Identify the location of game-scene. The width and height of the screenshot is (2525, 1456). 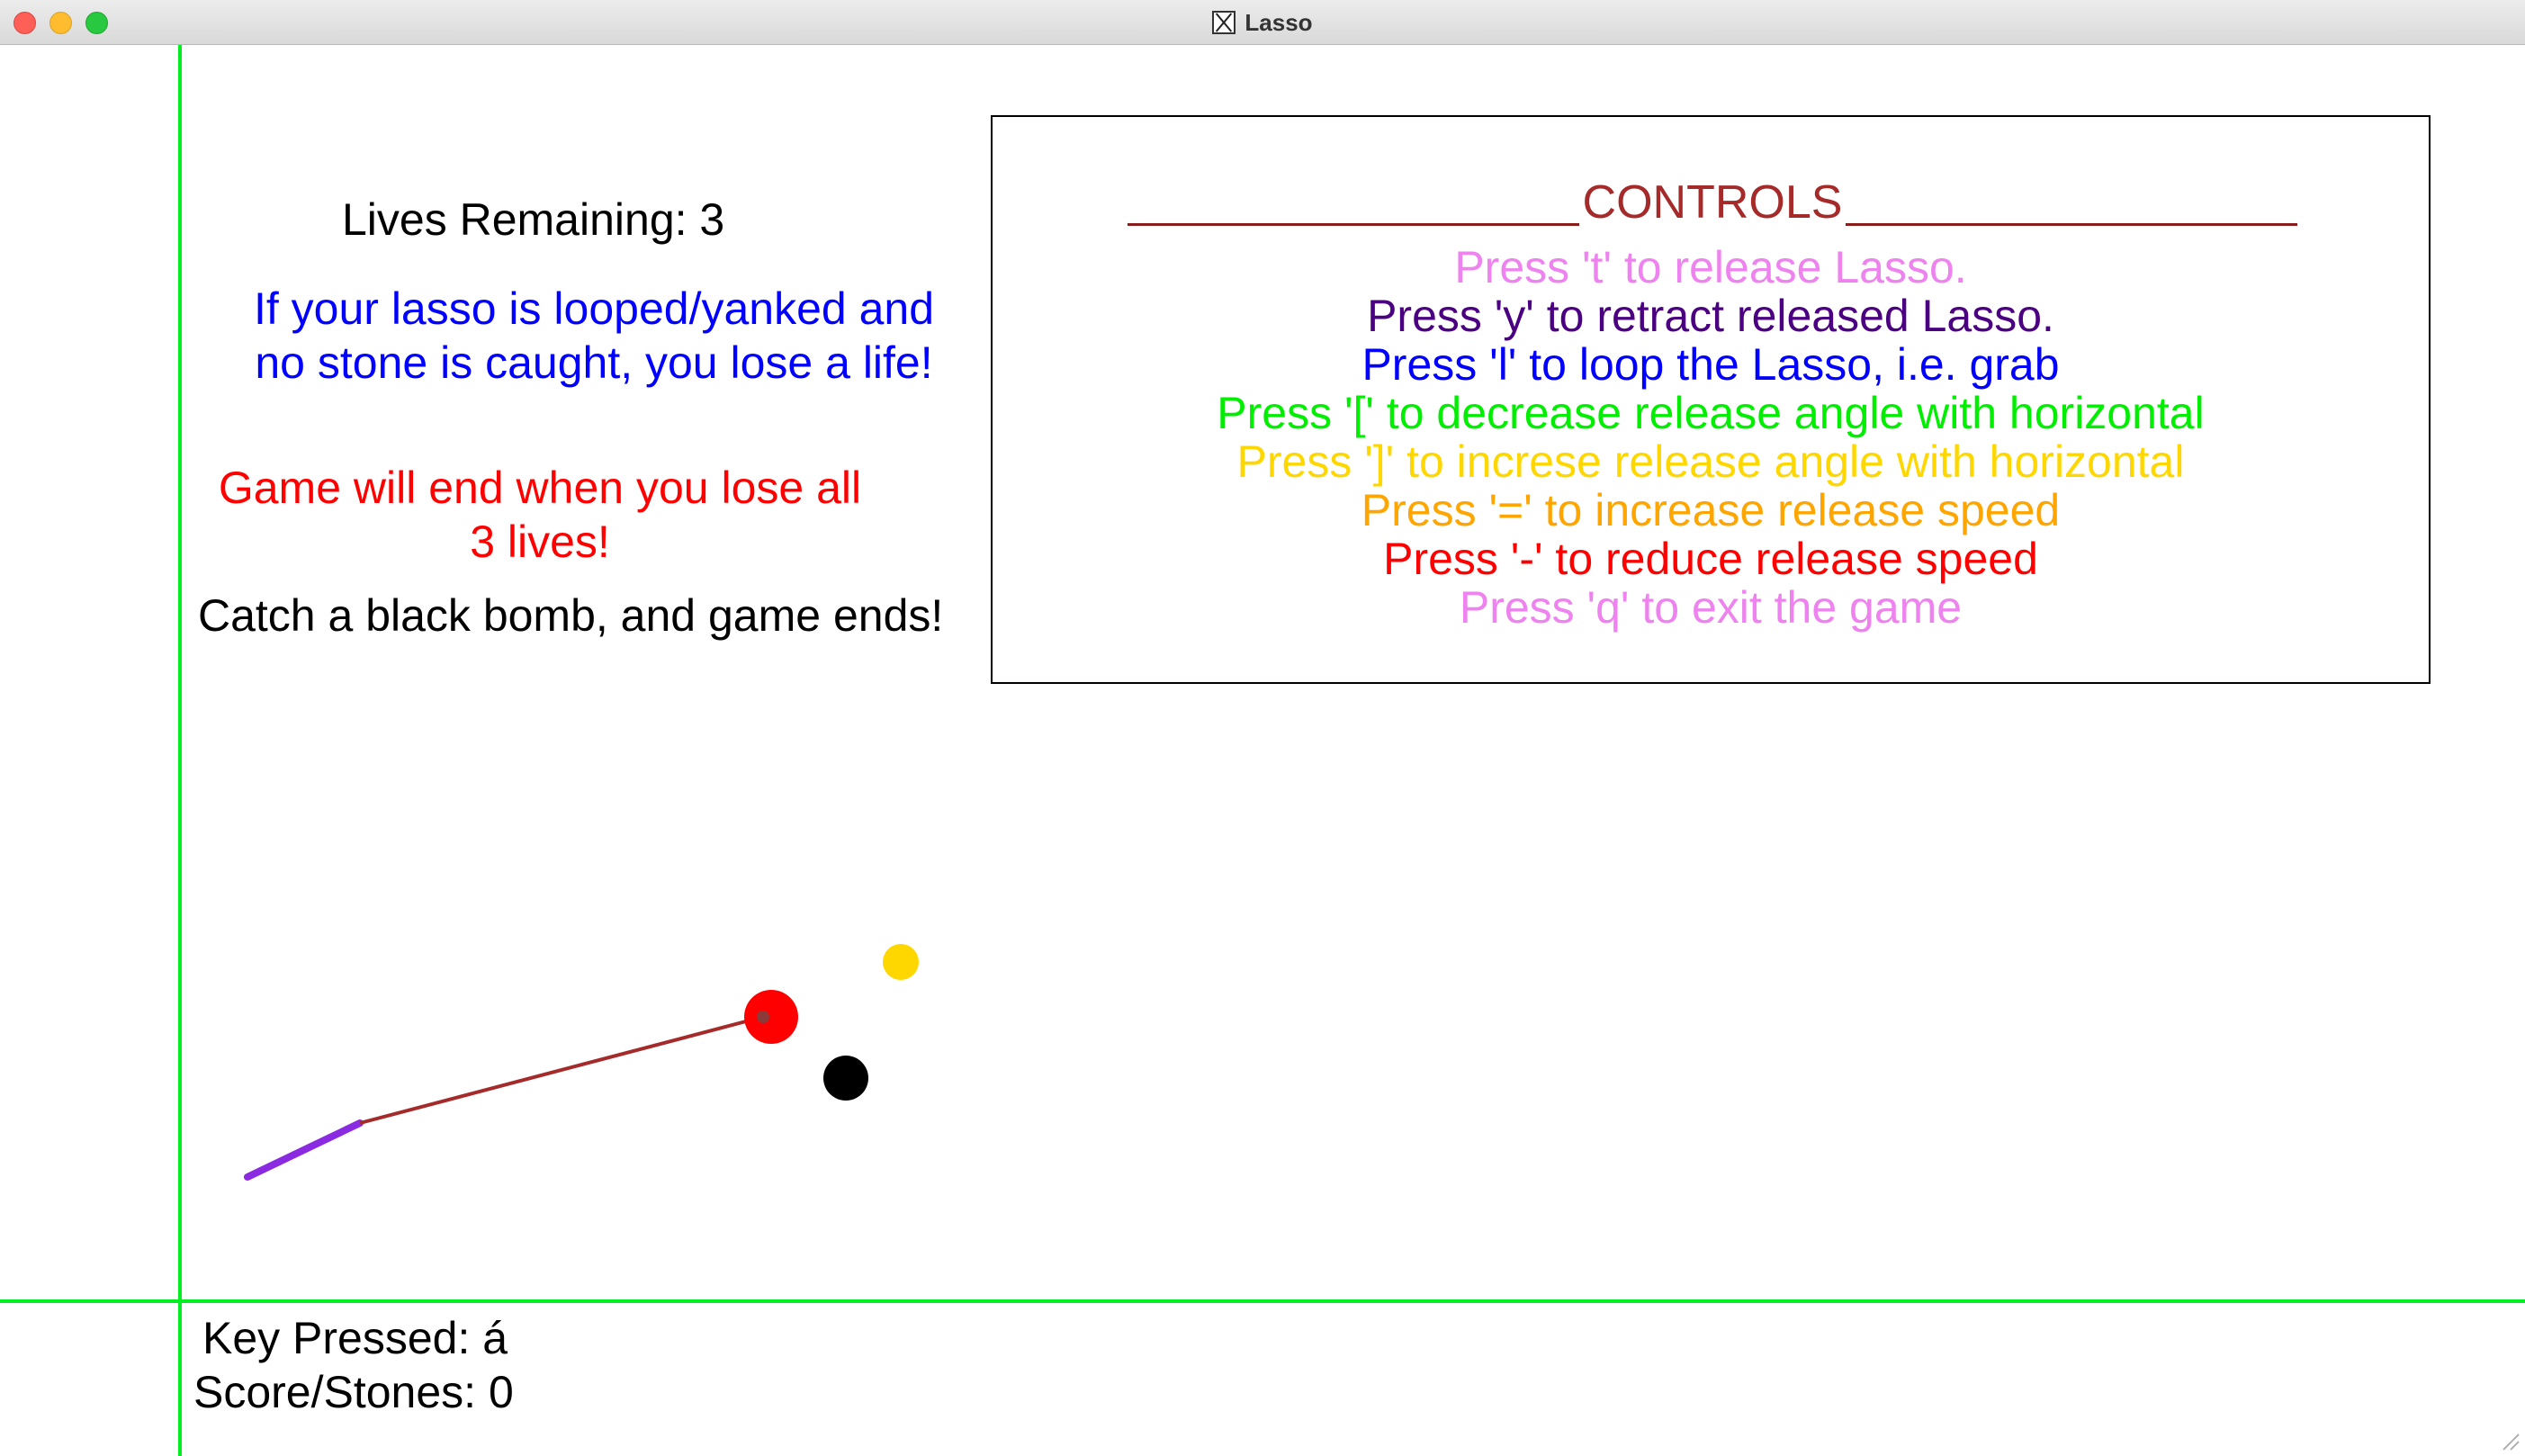
(581, 1062).